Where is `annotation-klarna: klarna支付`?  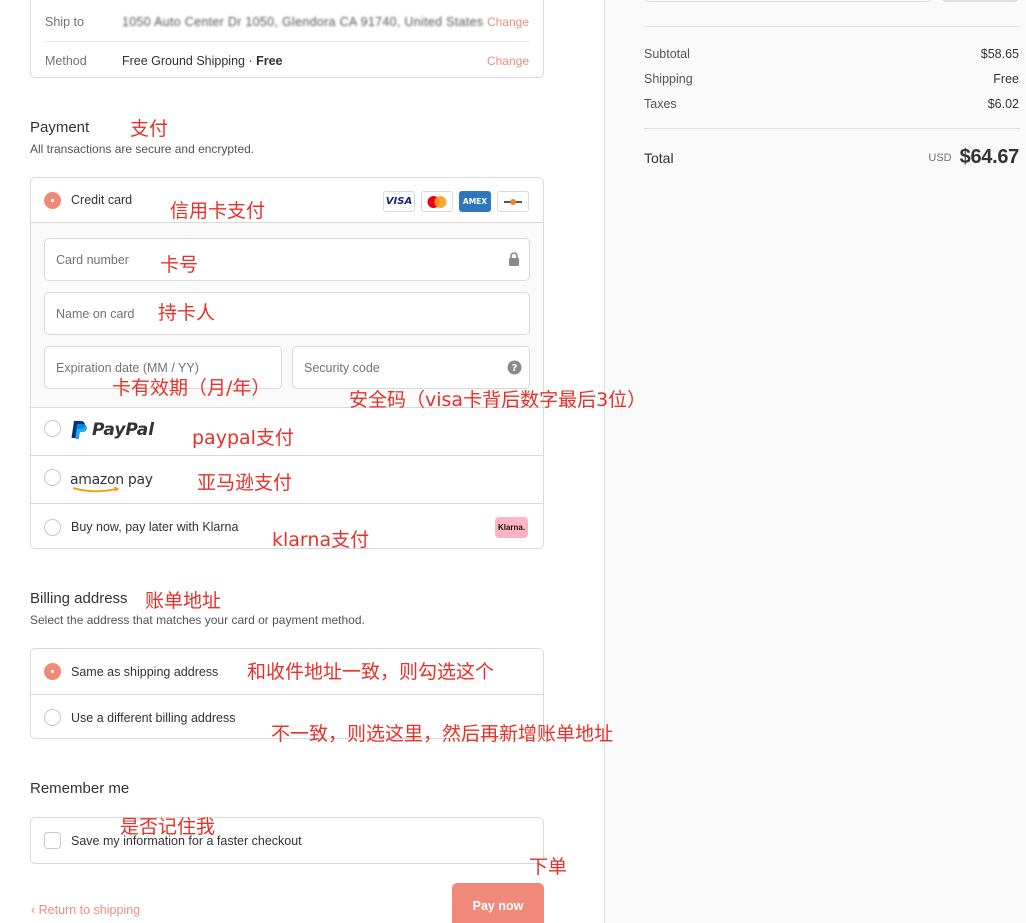
annotation-klarna: klarna支付 is located at coordinates (321, 540).